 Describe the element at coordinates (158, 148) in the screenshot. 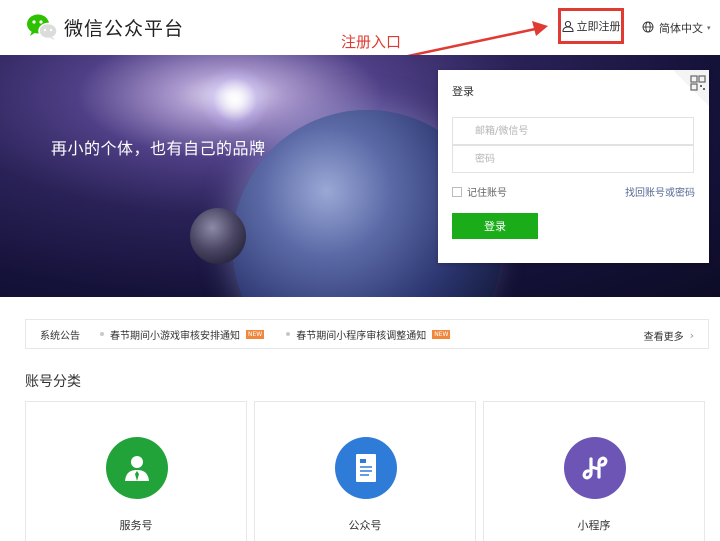

I see `banner-slogan: 再小的个体，也有自己的品牌` at that location.